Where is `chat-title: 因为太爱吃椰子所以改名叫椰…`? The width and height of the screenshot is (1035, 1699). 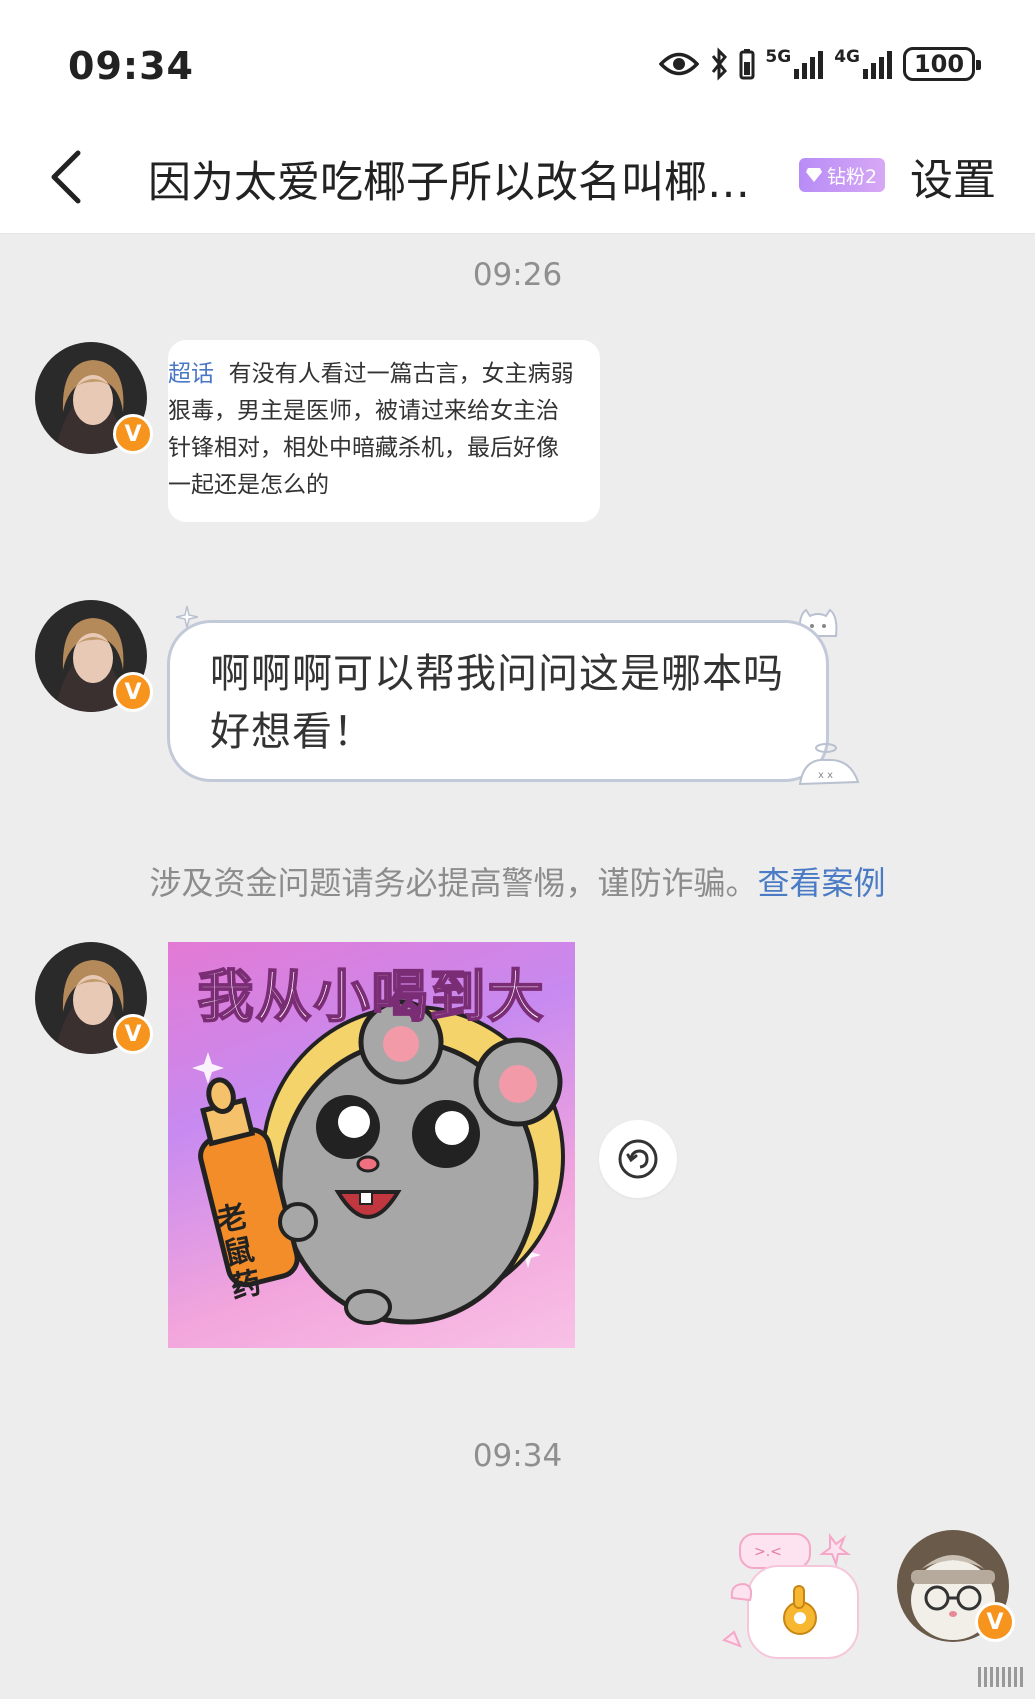 chat-title: 因为太爱吃椰子所以改名叫椰… is located at coordinates (449, 183).